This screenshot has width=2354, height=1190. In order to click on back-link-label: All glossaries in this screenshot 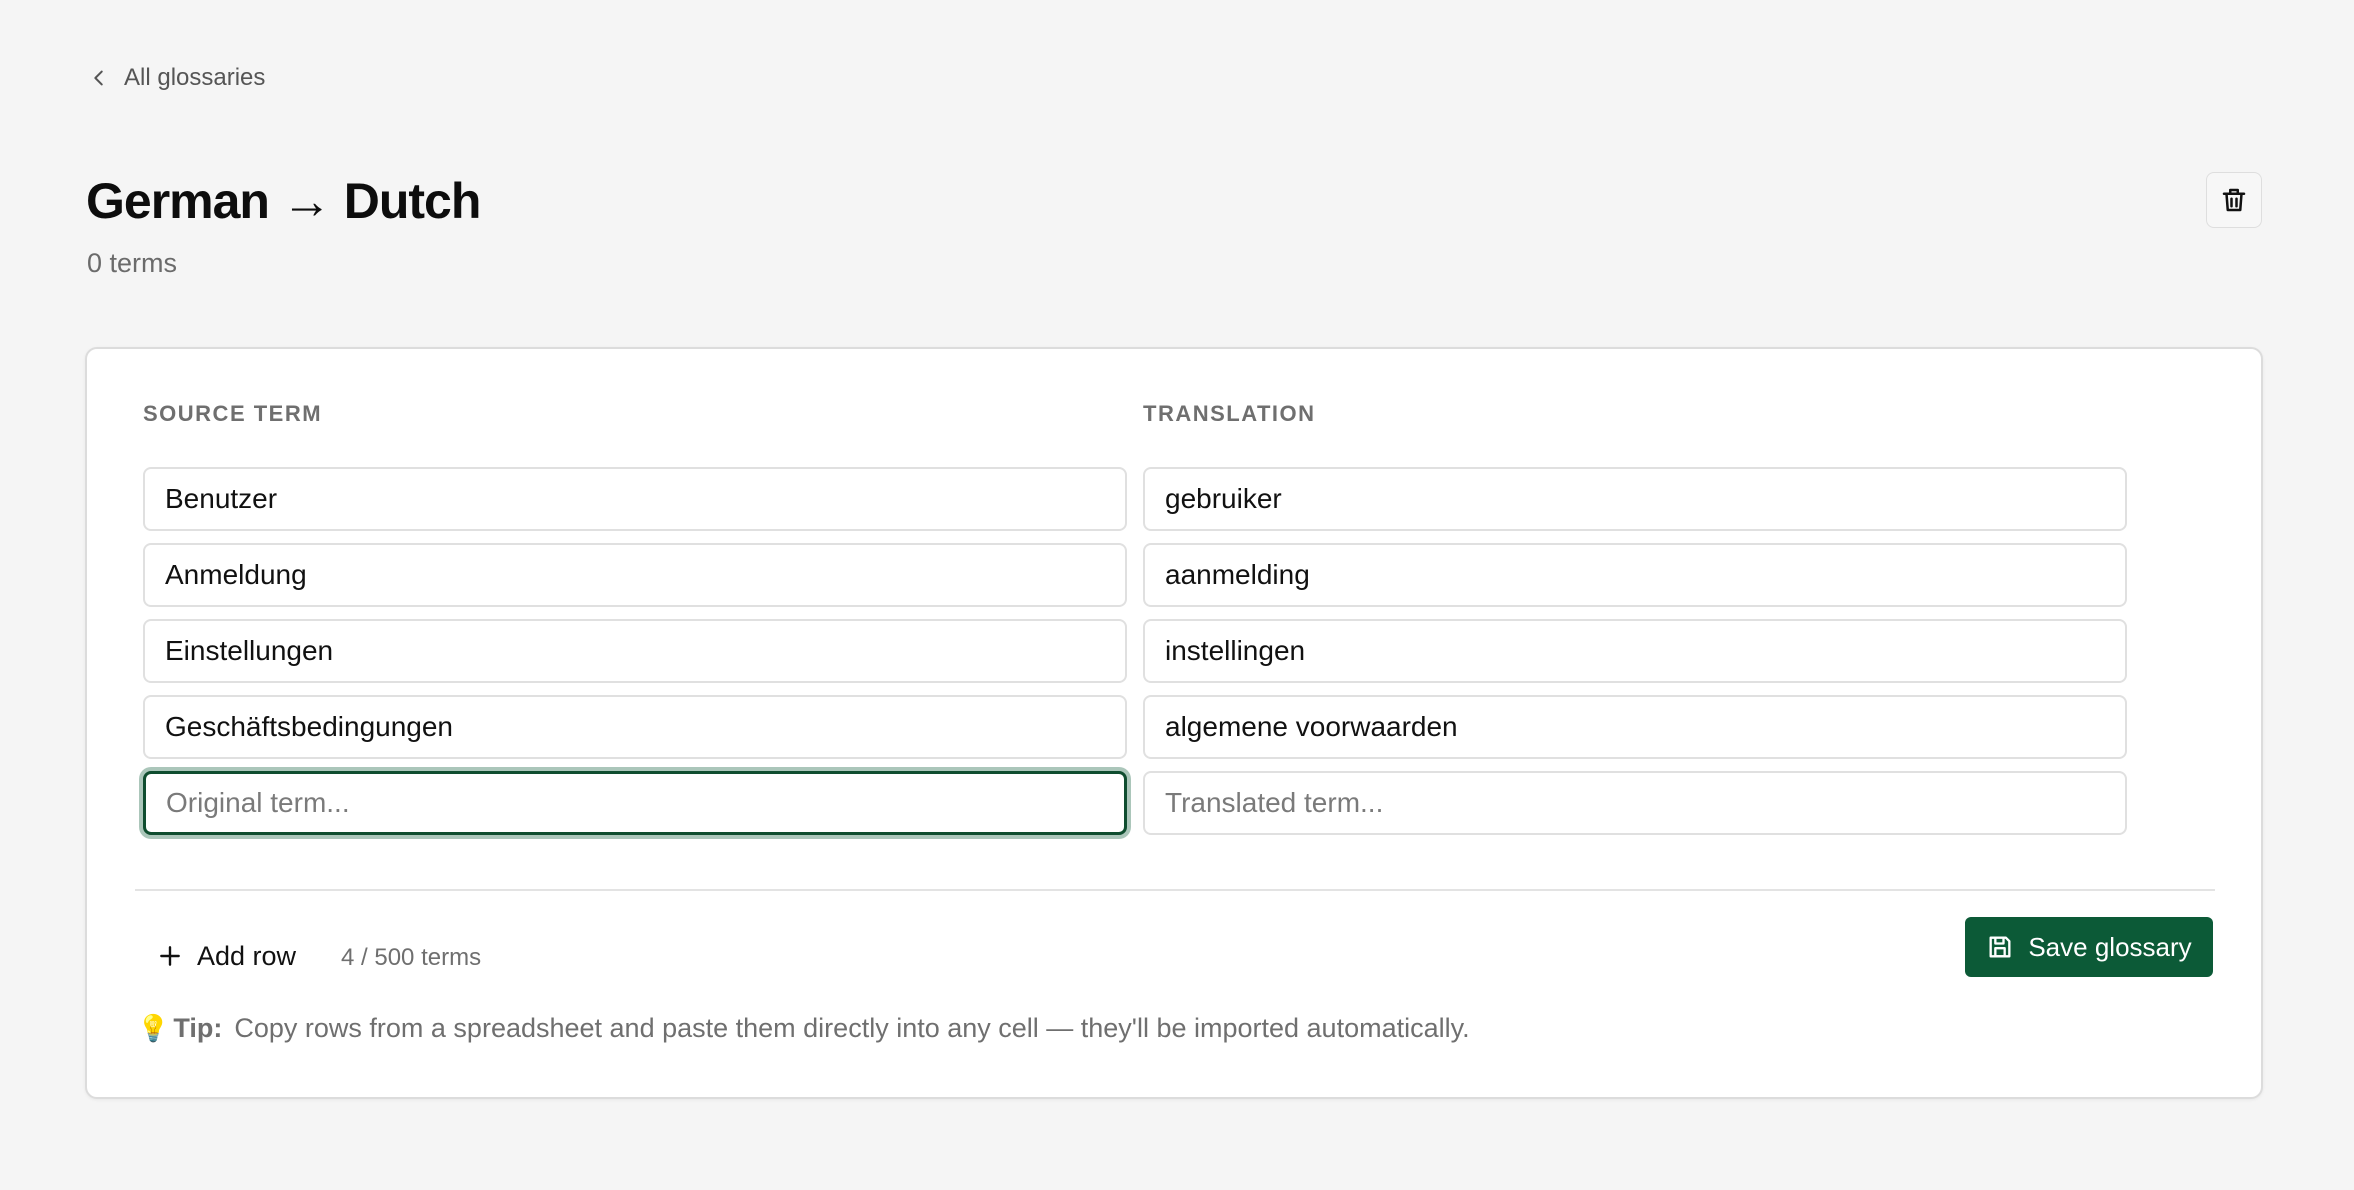, I will do `click(195, 77)`.